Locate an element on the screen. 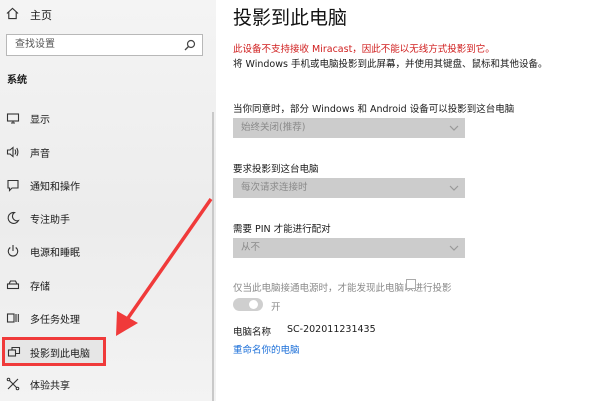 This screenshot has width=600, height=401. sidebar-item-storage: 存储 is located at coordinates (105, 285).